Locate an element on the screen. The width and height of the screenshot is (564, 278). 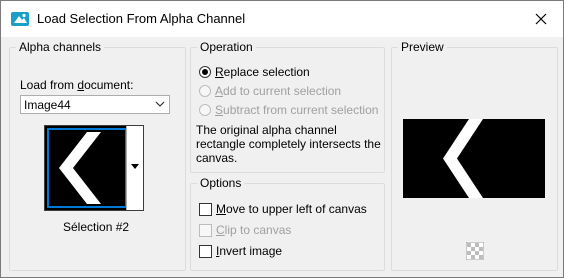
thumbnail-dropdown-button is located at coordinates (134, 168).